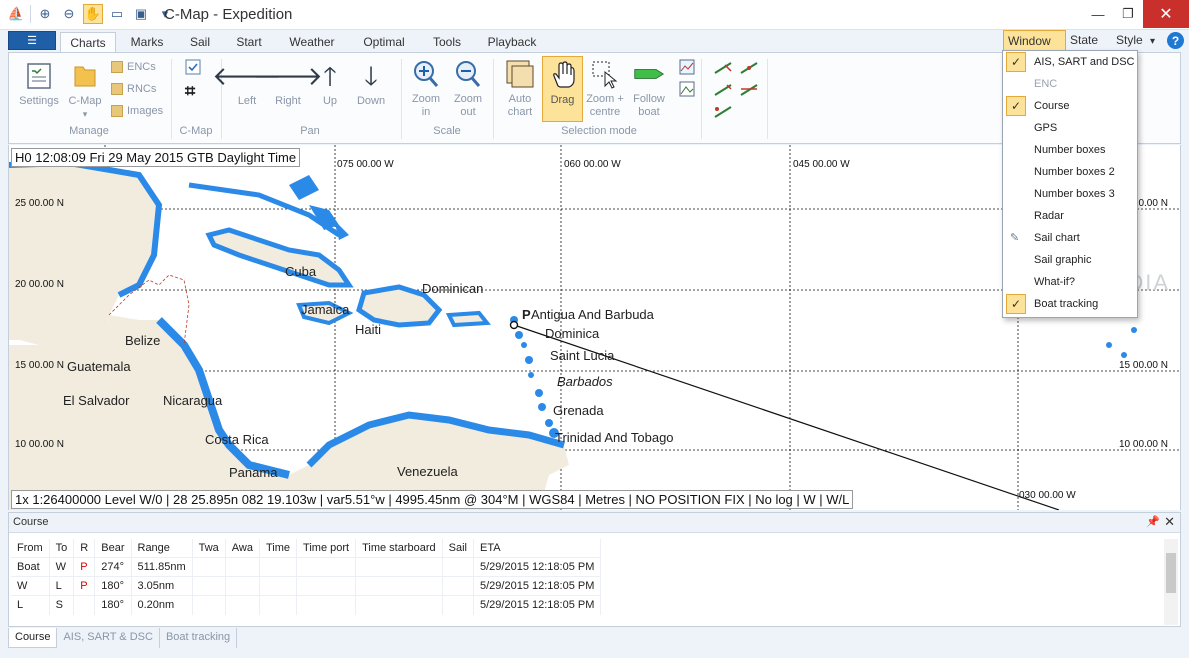 The height and width of the screenshot is (658, 1189). I want to click on encs-button: ENCs, so click(133, 67).